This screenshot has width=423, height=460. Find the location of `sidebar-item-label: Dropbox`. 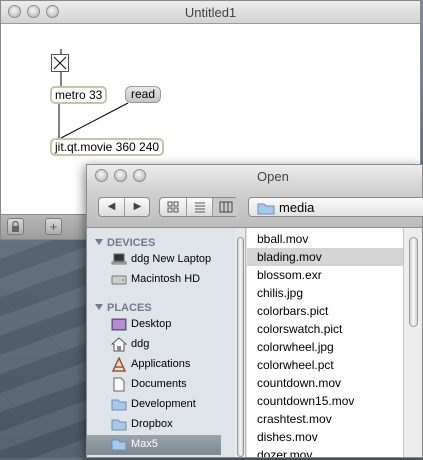

sidebar-item-label: Dropbox is located at coordinates (152, 424).